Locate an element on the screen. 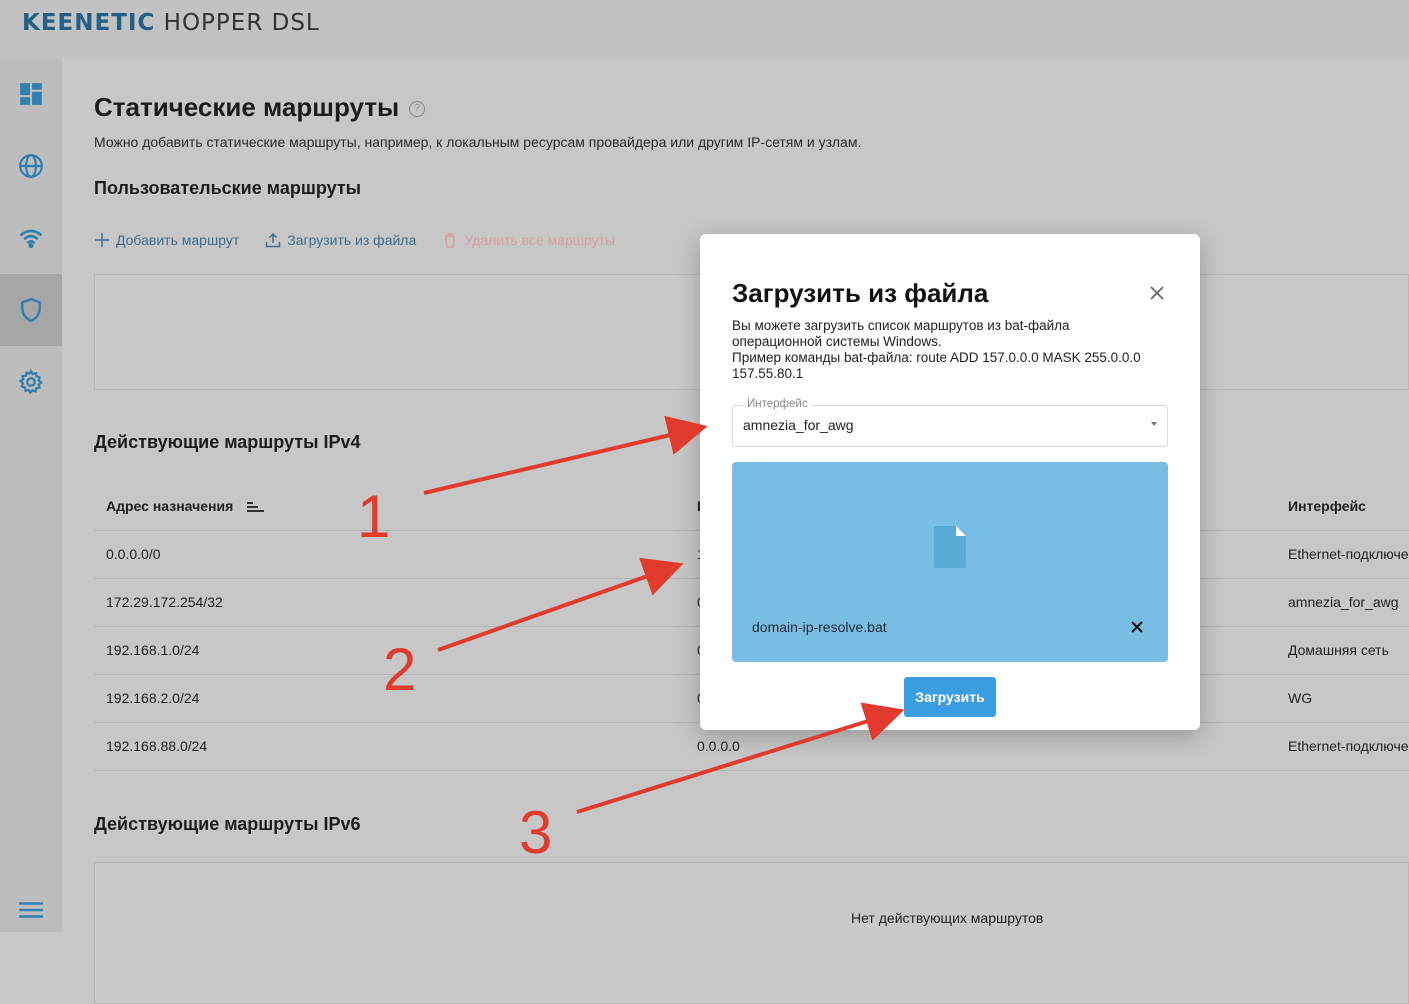 This screenshot has width=1409, height=1004. upload-button: Загрузить is located at coordinates (950, 697).